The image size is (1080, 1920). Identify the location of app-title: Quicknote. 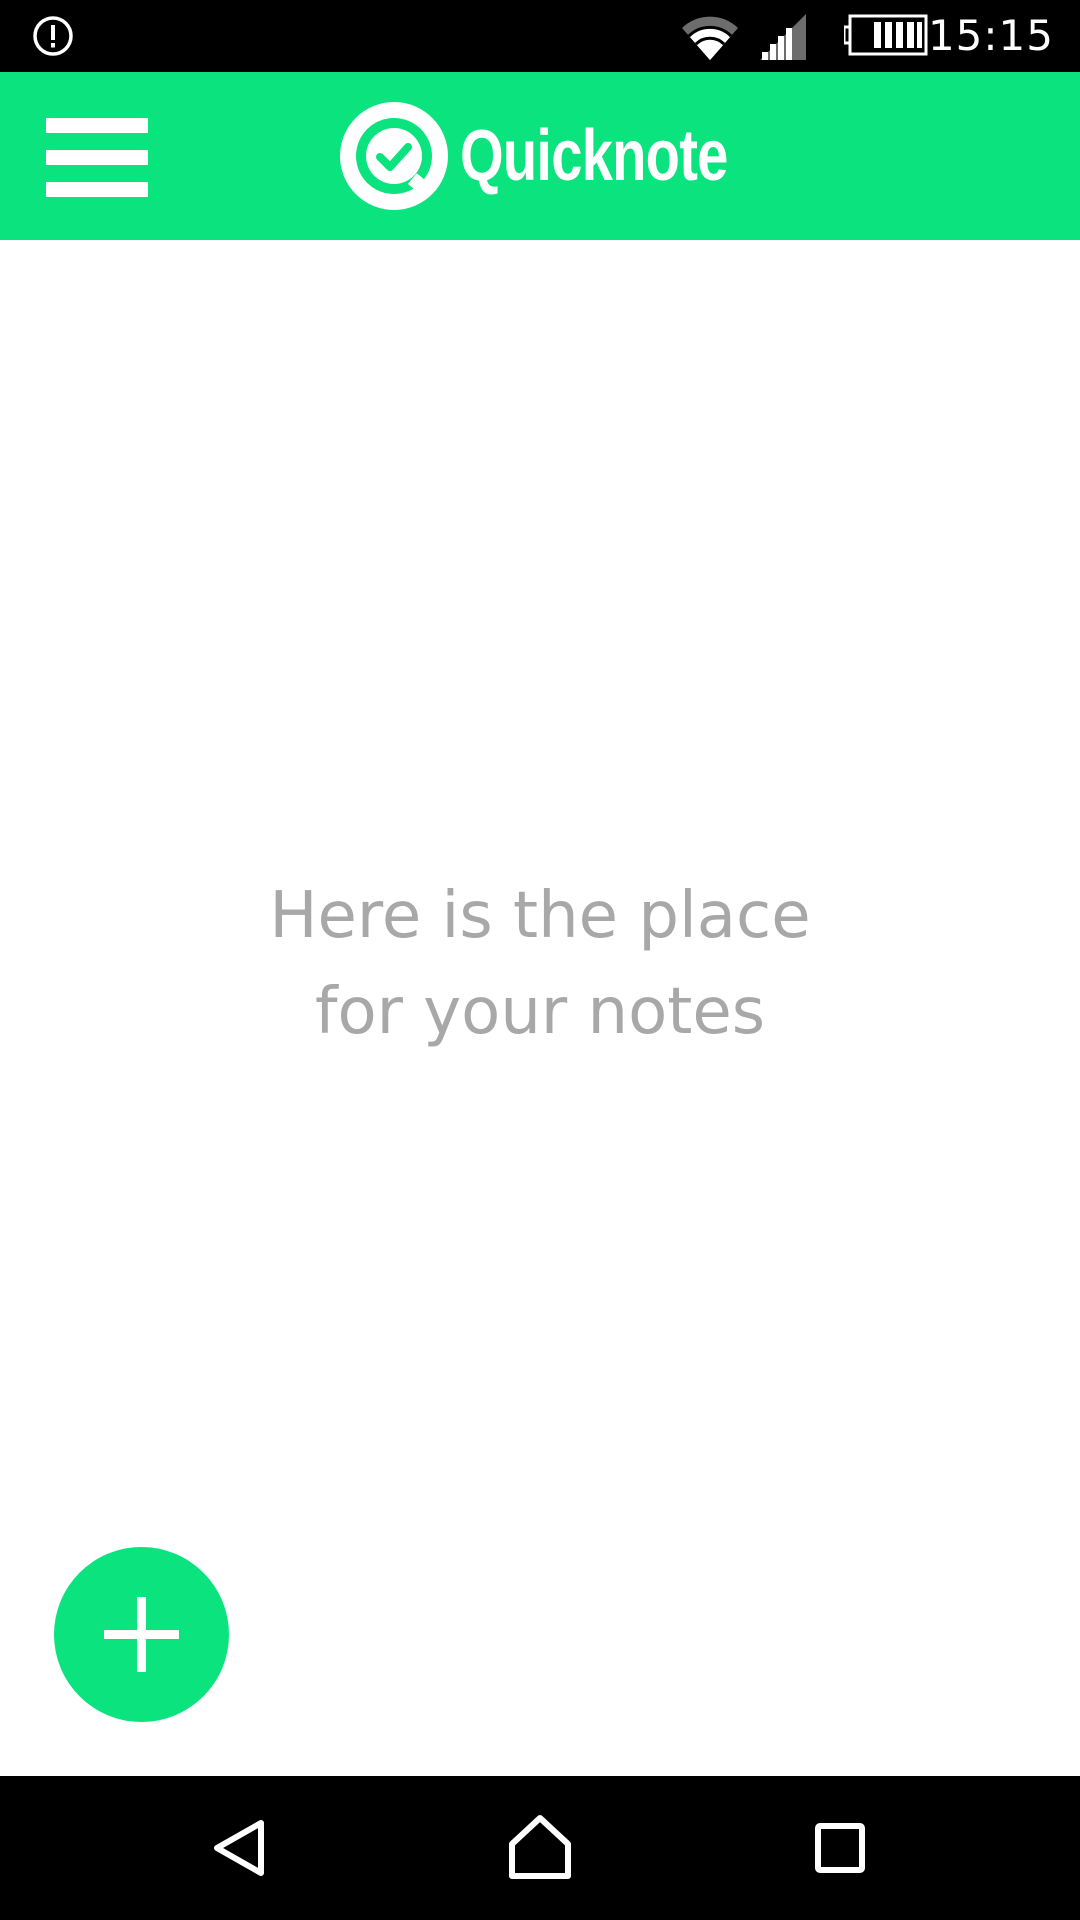
(594, 156).